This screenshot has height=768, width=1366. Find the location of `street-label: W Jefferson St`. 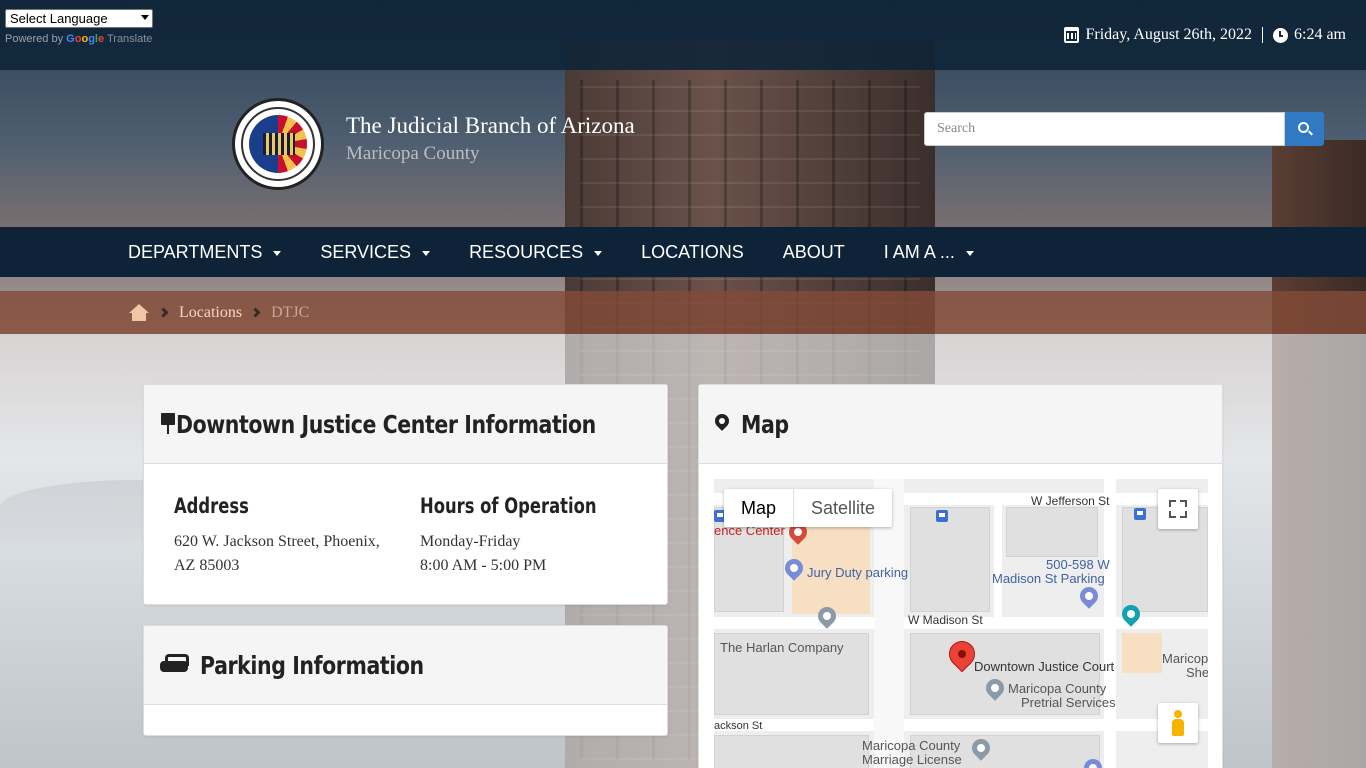

street-label: W Jefferson St is located at coordinates (1070, 501).